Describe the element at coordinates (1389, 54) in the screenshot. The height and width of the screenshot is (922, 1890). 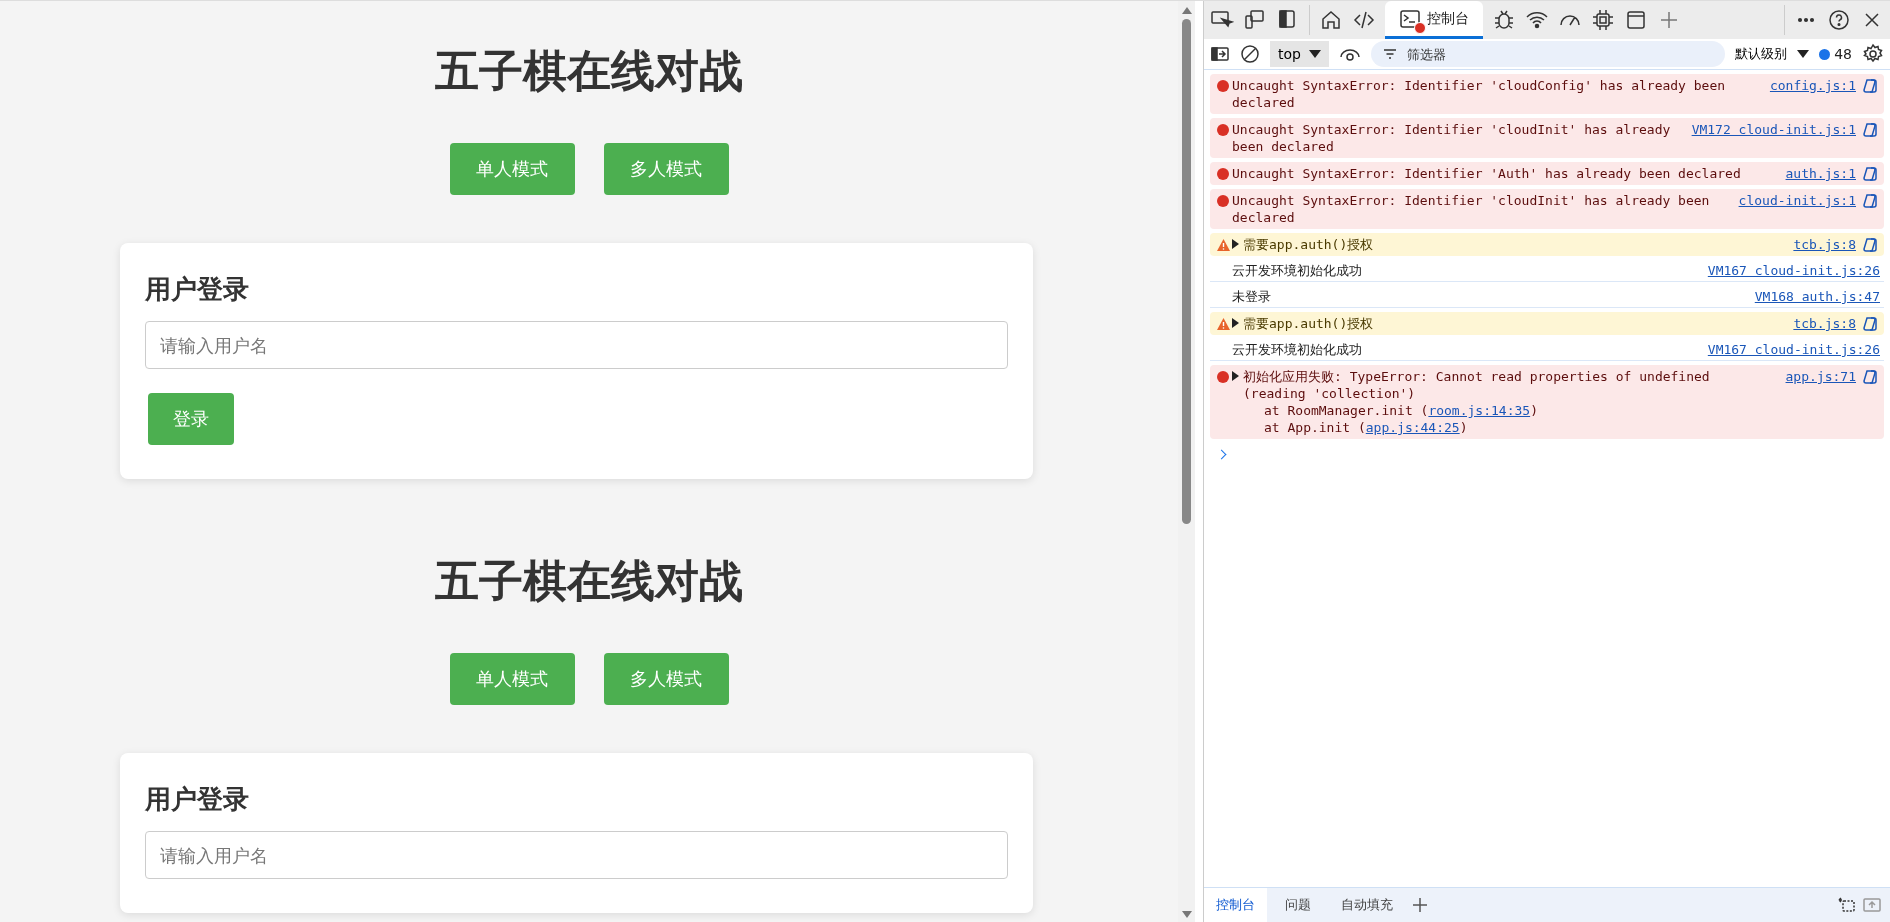
I see `filter-icon` at that location.